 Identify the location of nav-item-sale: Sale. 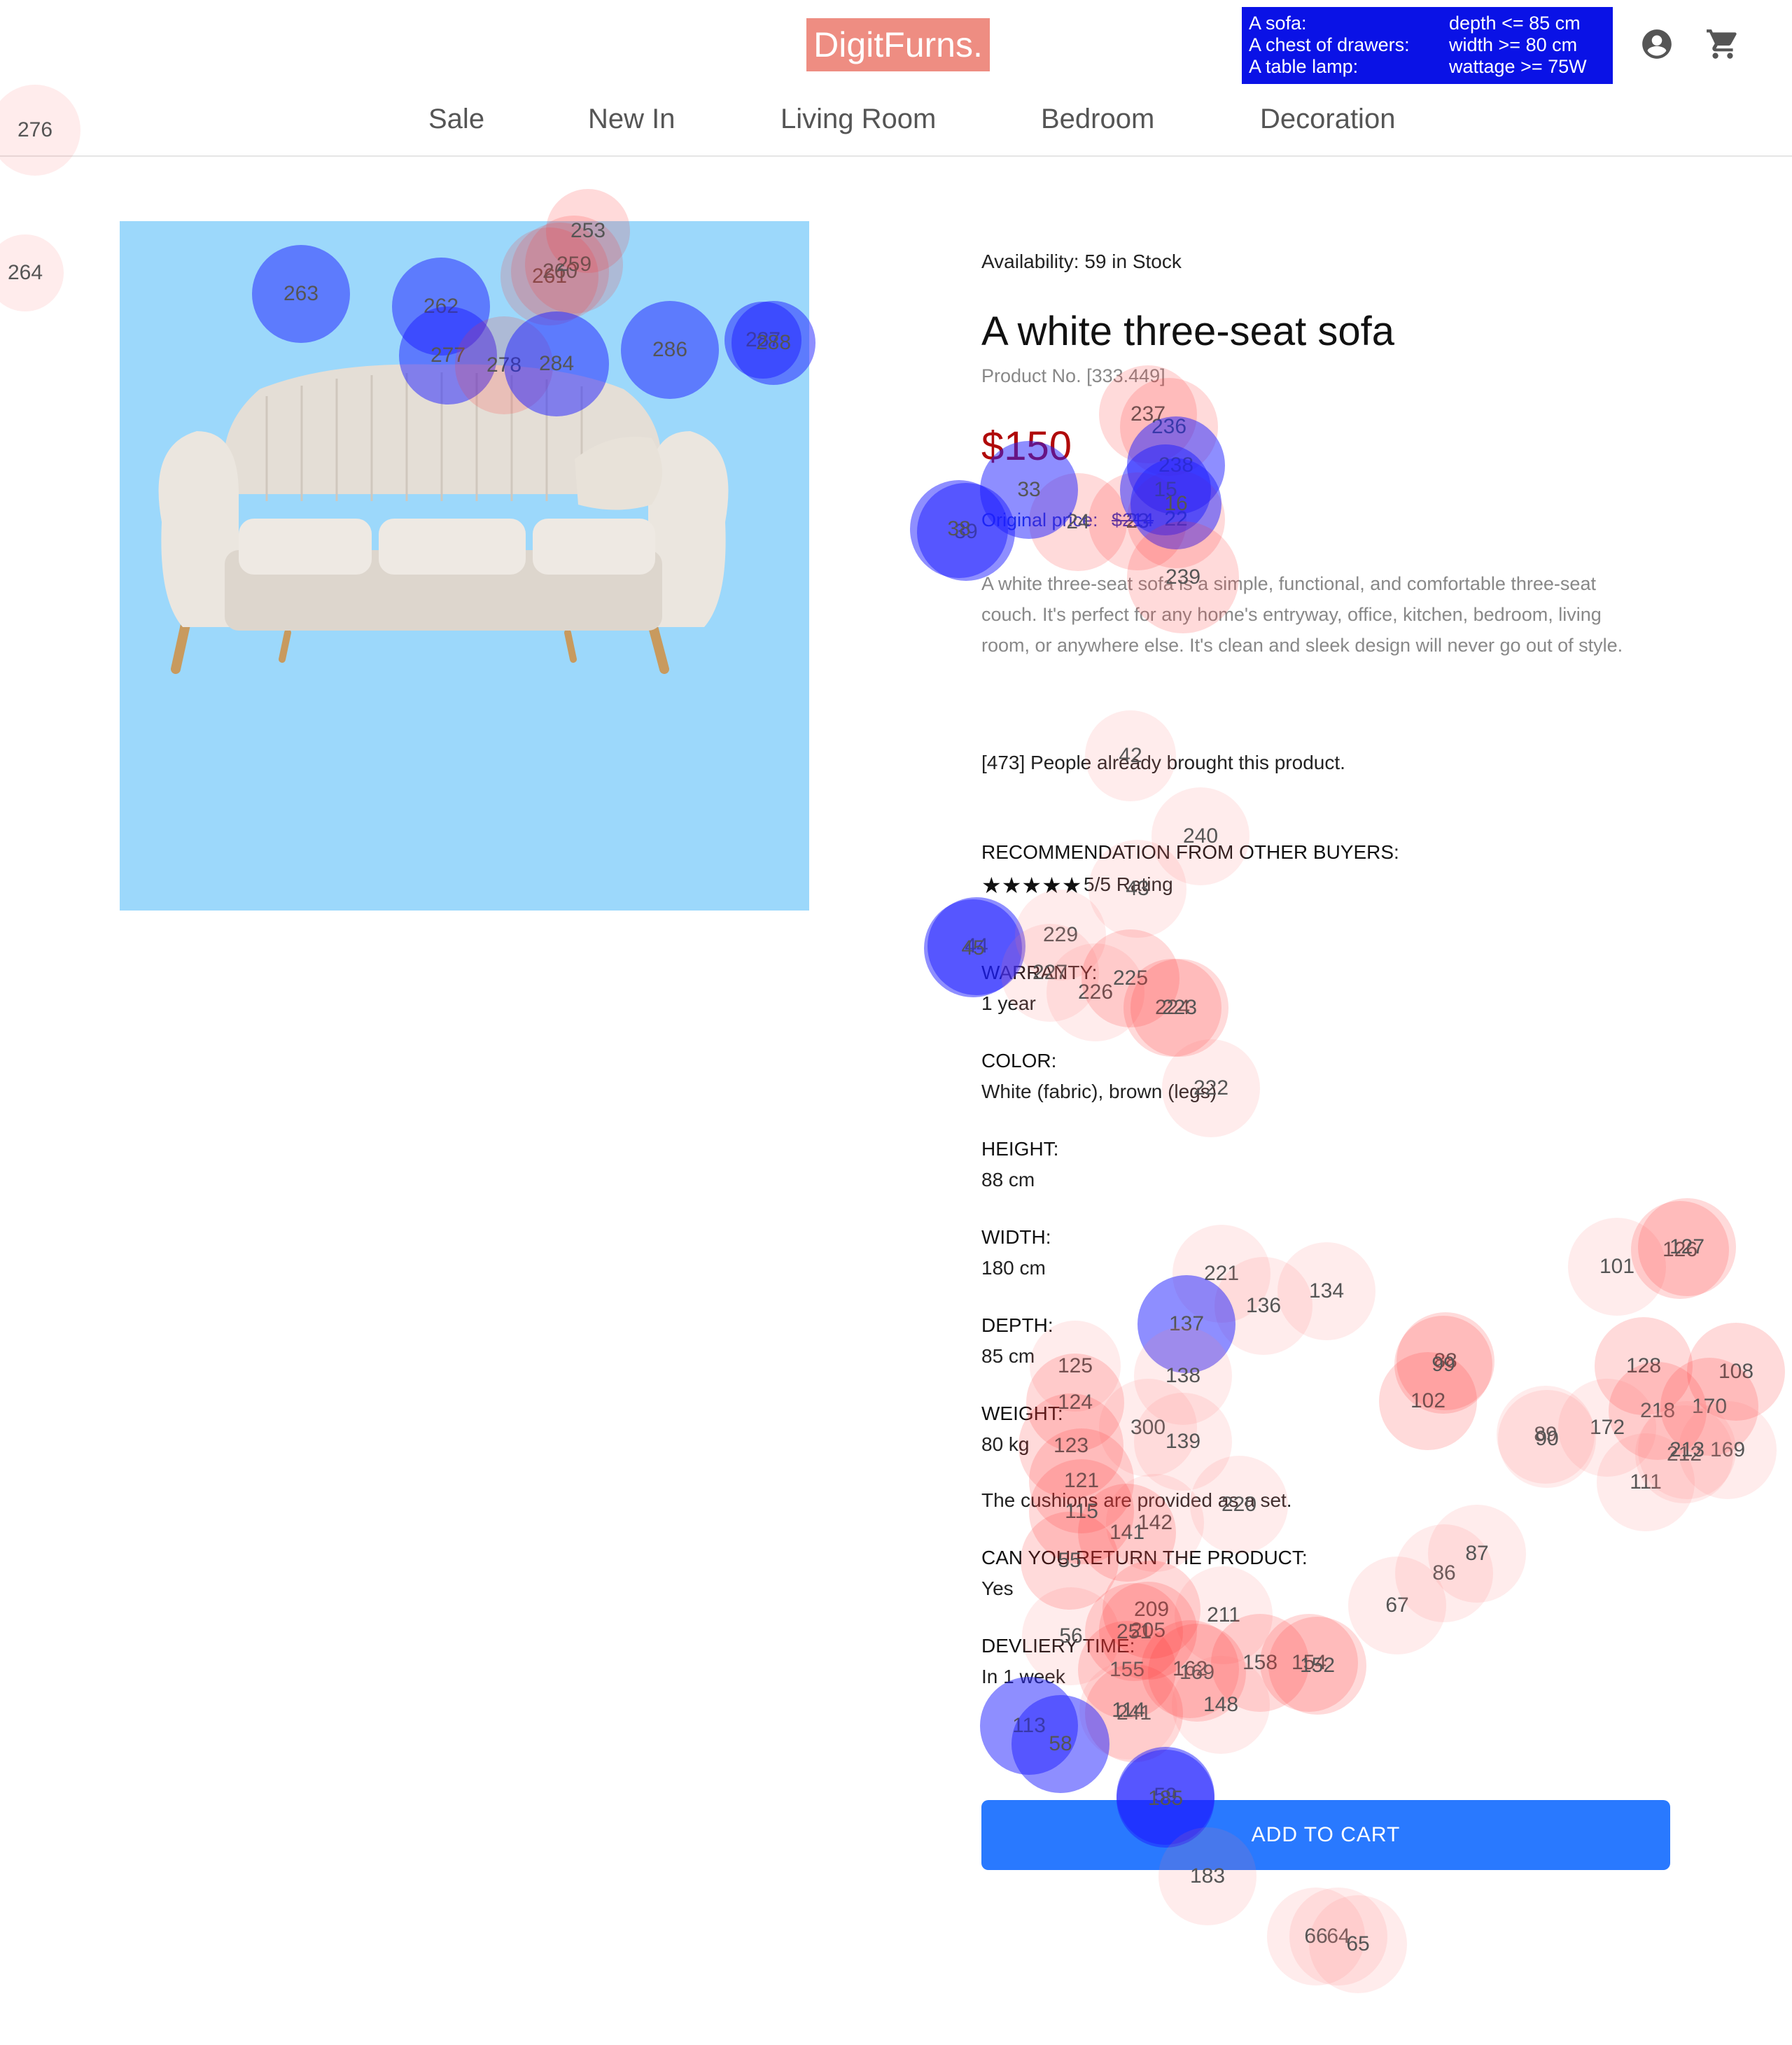
(456, 119).